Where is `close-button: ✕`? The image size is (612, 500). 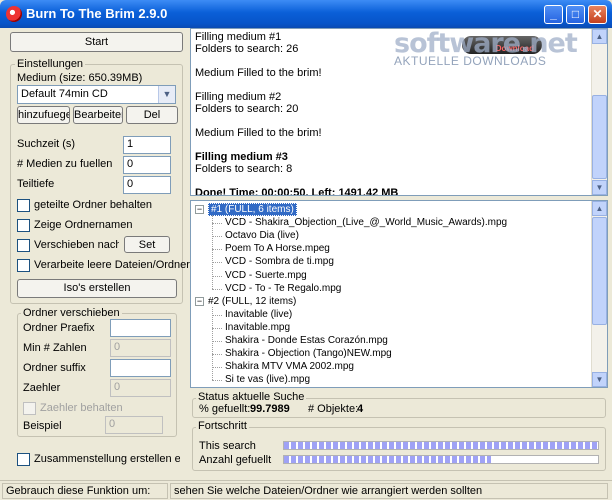
close-button: ✕ is located at coordinates (597, 14).